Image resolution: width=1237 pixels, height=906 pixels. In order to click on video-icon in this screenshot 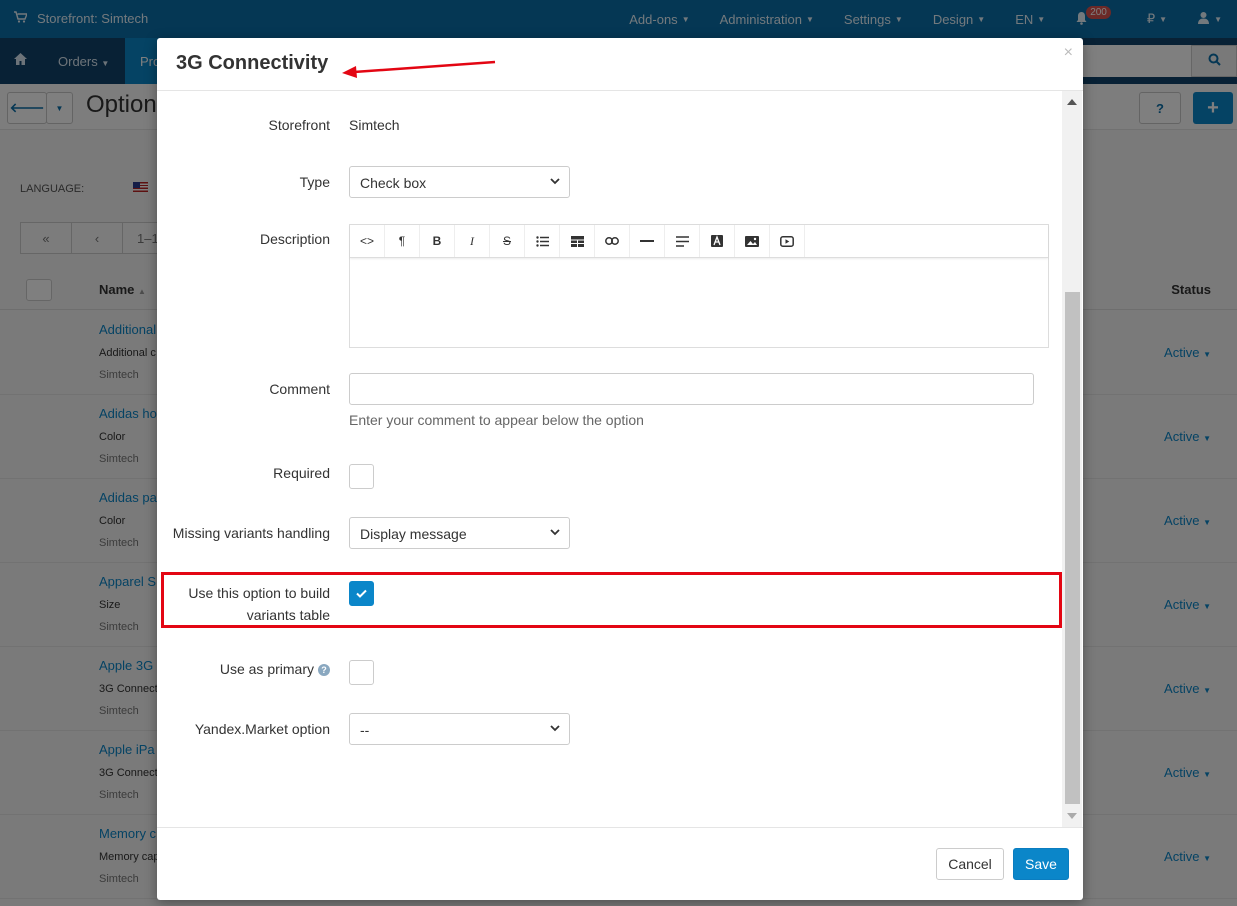, I will do `click(787, 241)`.